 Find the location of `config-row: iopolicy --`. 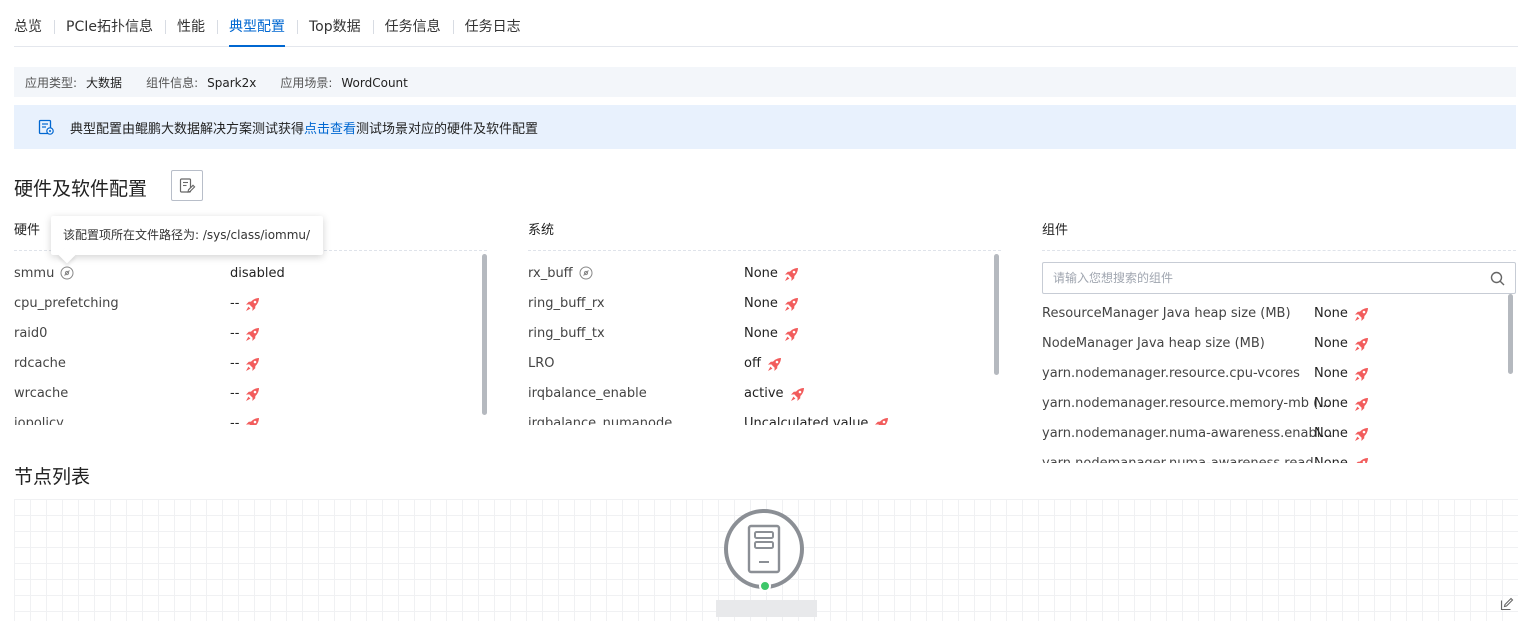

config-row: iopolicy -- is located at coordinates (250, 417).